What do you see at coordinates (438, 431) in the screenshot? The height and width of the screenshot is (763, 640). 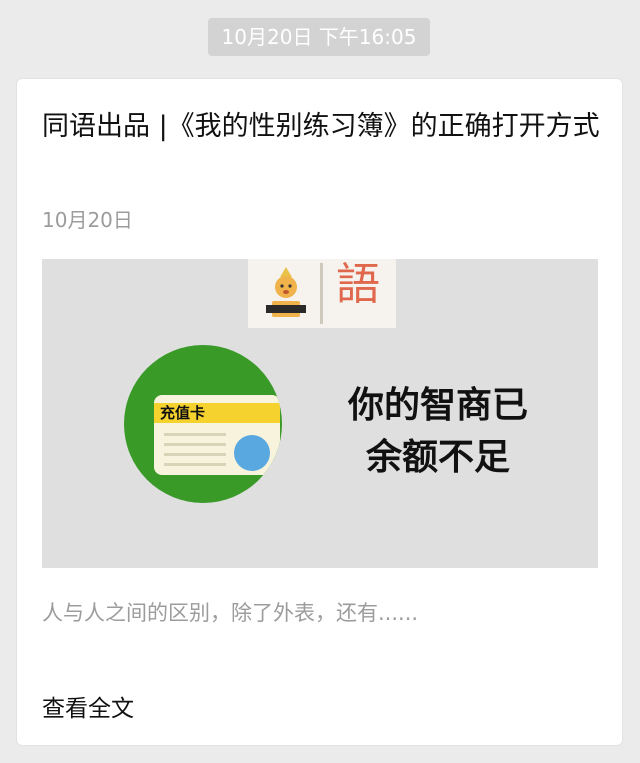 I see `cover-headline: 你的智商已 余额不足` at bounding box center [438, 431].